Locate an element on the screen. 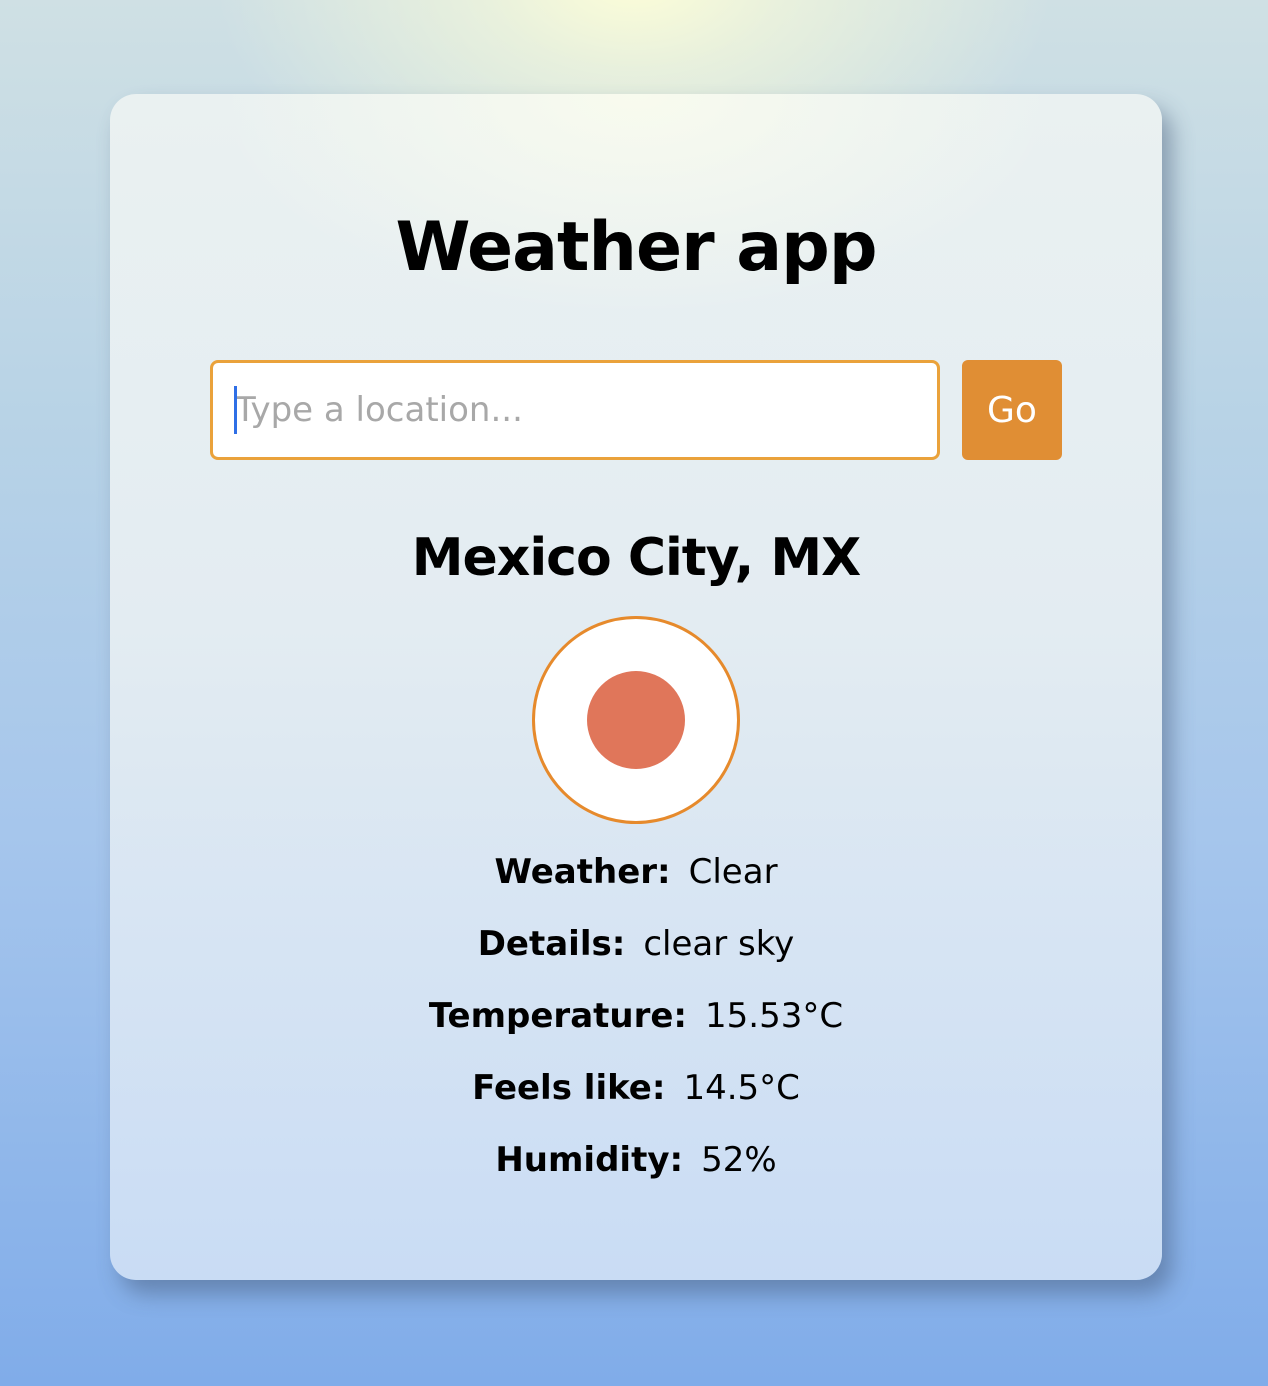 The image size is (1268, 1386). detail-row-feels-like: Feels like: 14.5°C is located at coordinates (636, 1088).